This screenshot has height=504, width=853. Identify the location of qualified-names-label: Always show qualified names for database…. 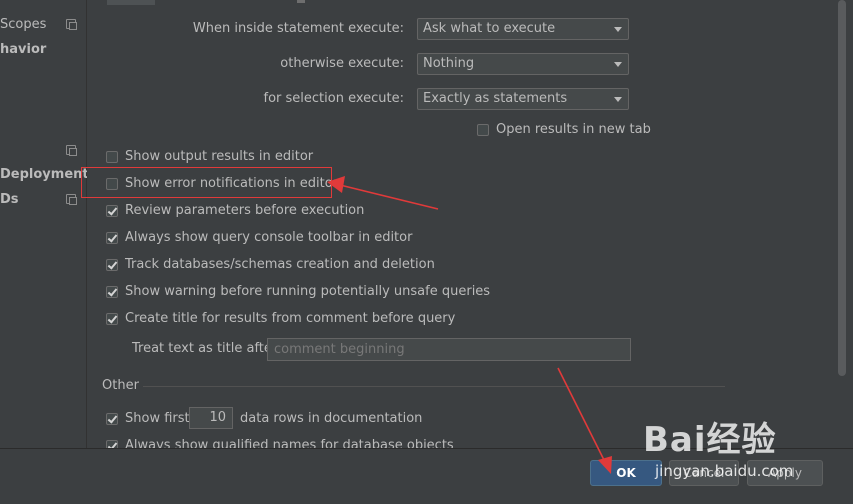
(289, 443).